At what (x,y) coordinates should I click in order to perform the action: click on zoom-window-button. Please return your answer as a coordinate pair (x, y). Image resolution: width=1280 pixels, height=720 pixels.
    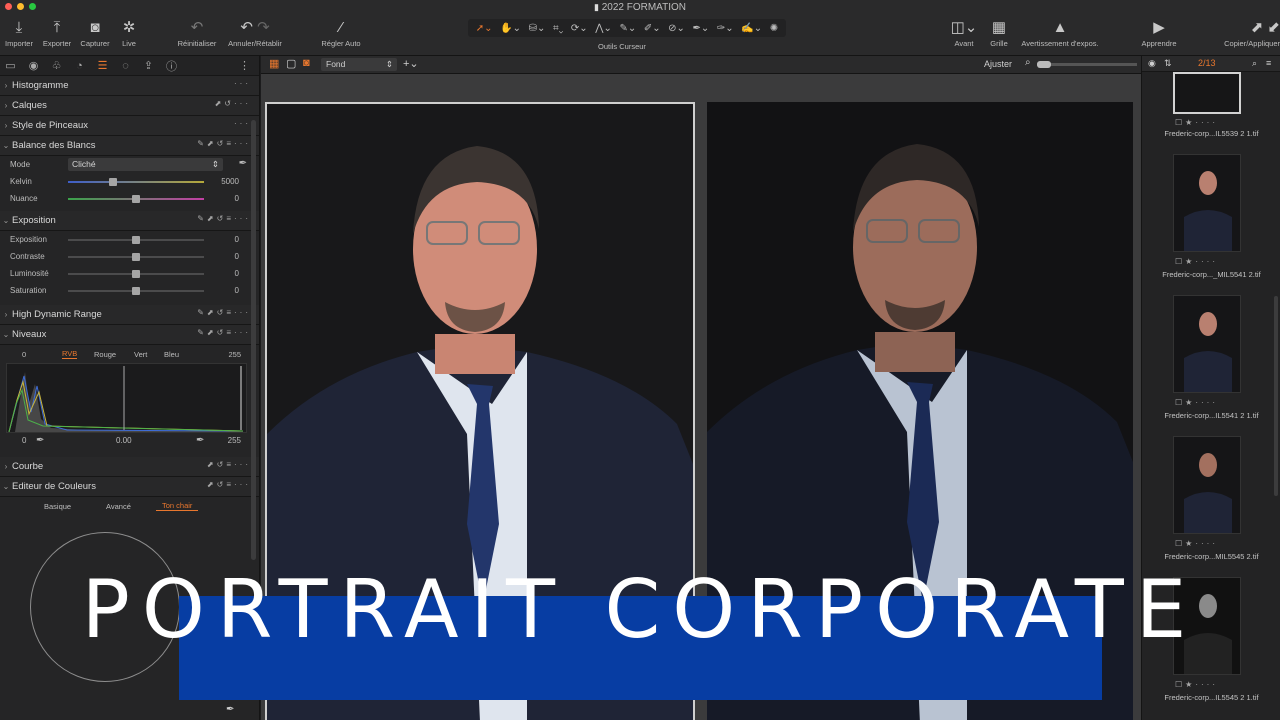
    Looking at the image, I should click on (32, 6).